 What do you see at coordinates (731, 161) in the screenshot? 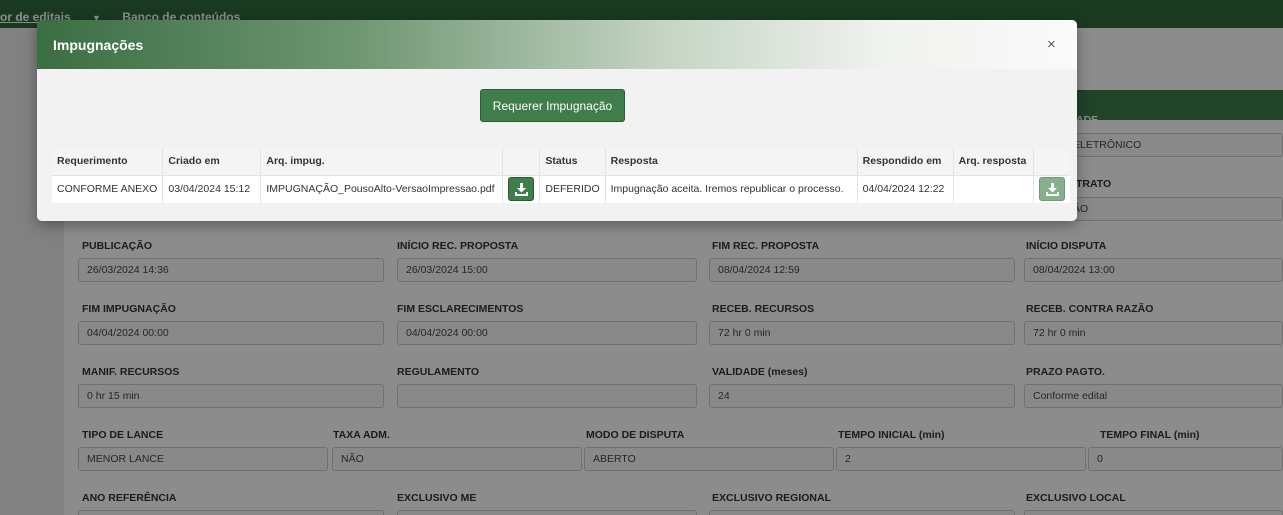
I see `column-header-resposta: Resposta` at bounding box center [731, 161].